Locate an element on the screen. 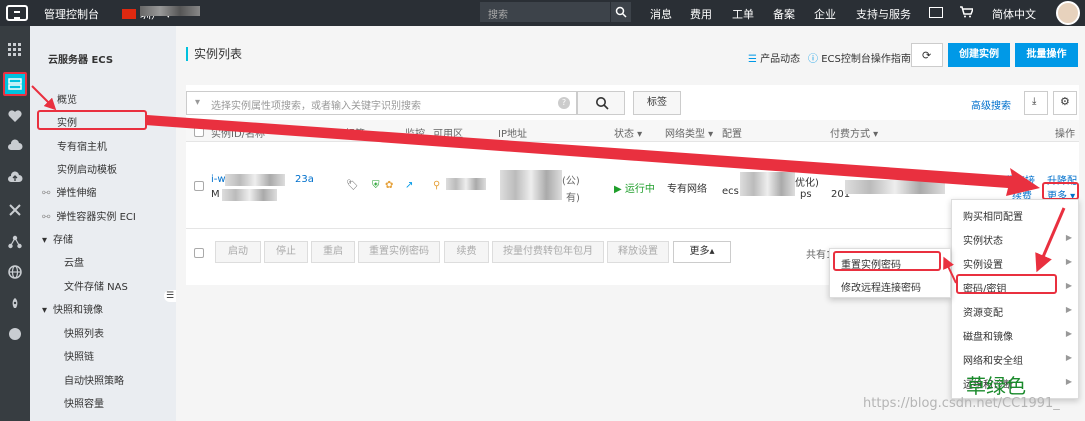 The width and height of the screenshot is (1085, 421). arrow-to-reset-password is located at coordinates (950, 270).